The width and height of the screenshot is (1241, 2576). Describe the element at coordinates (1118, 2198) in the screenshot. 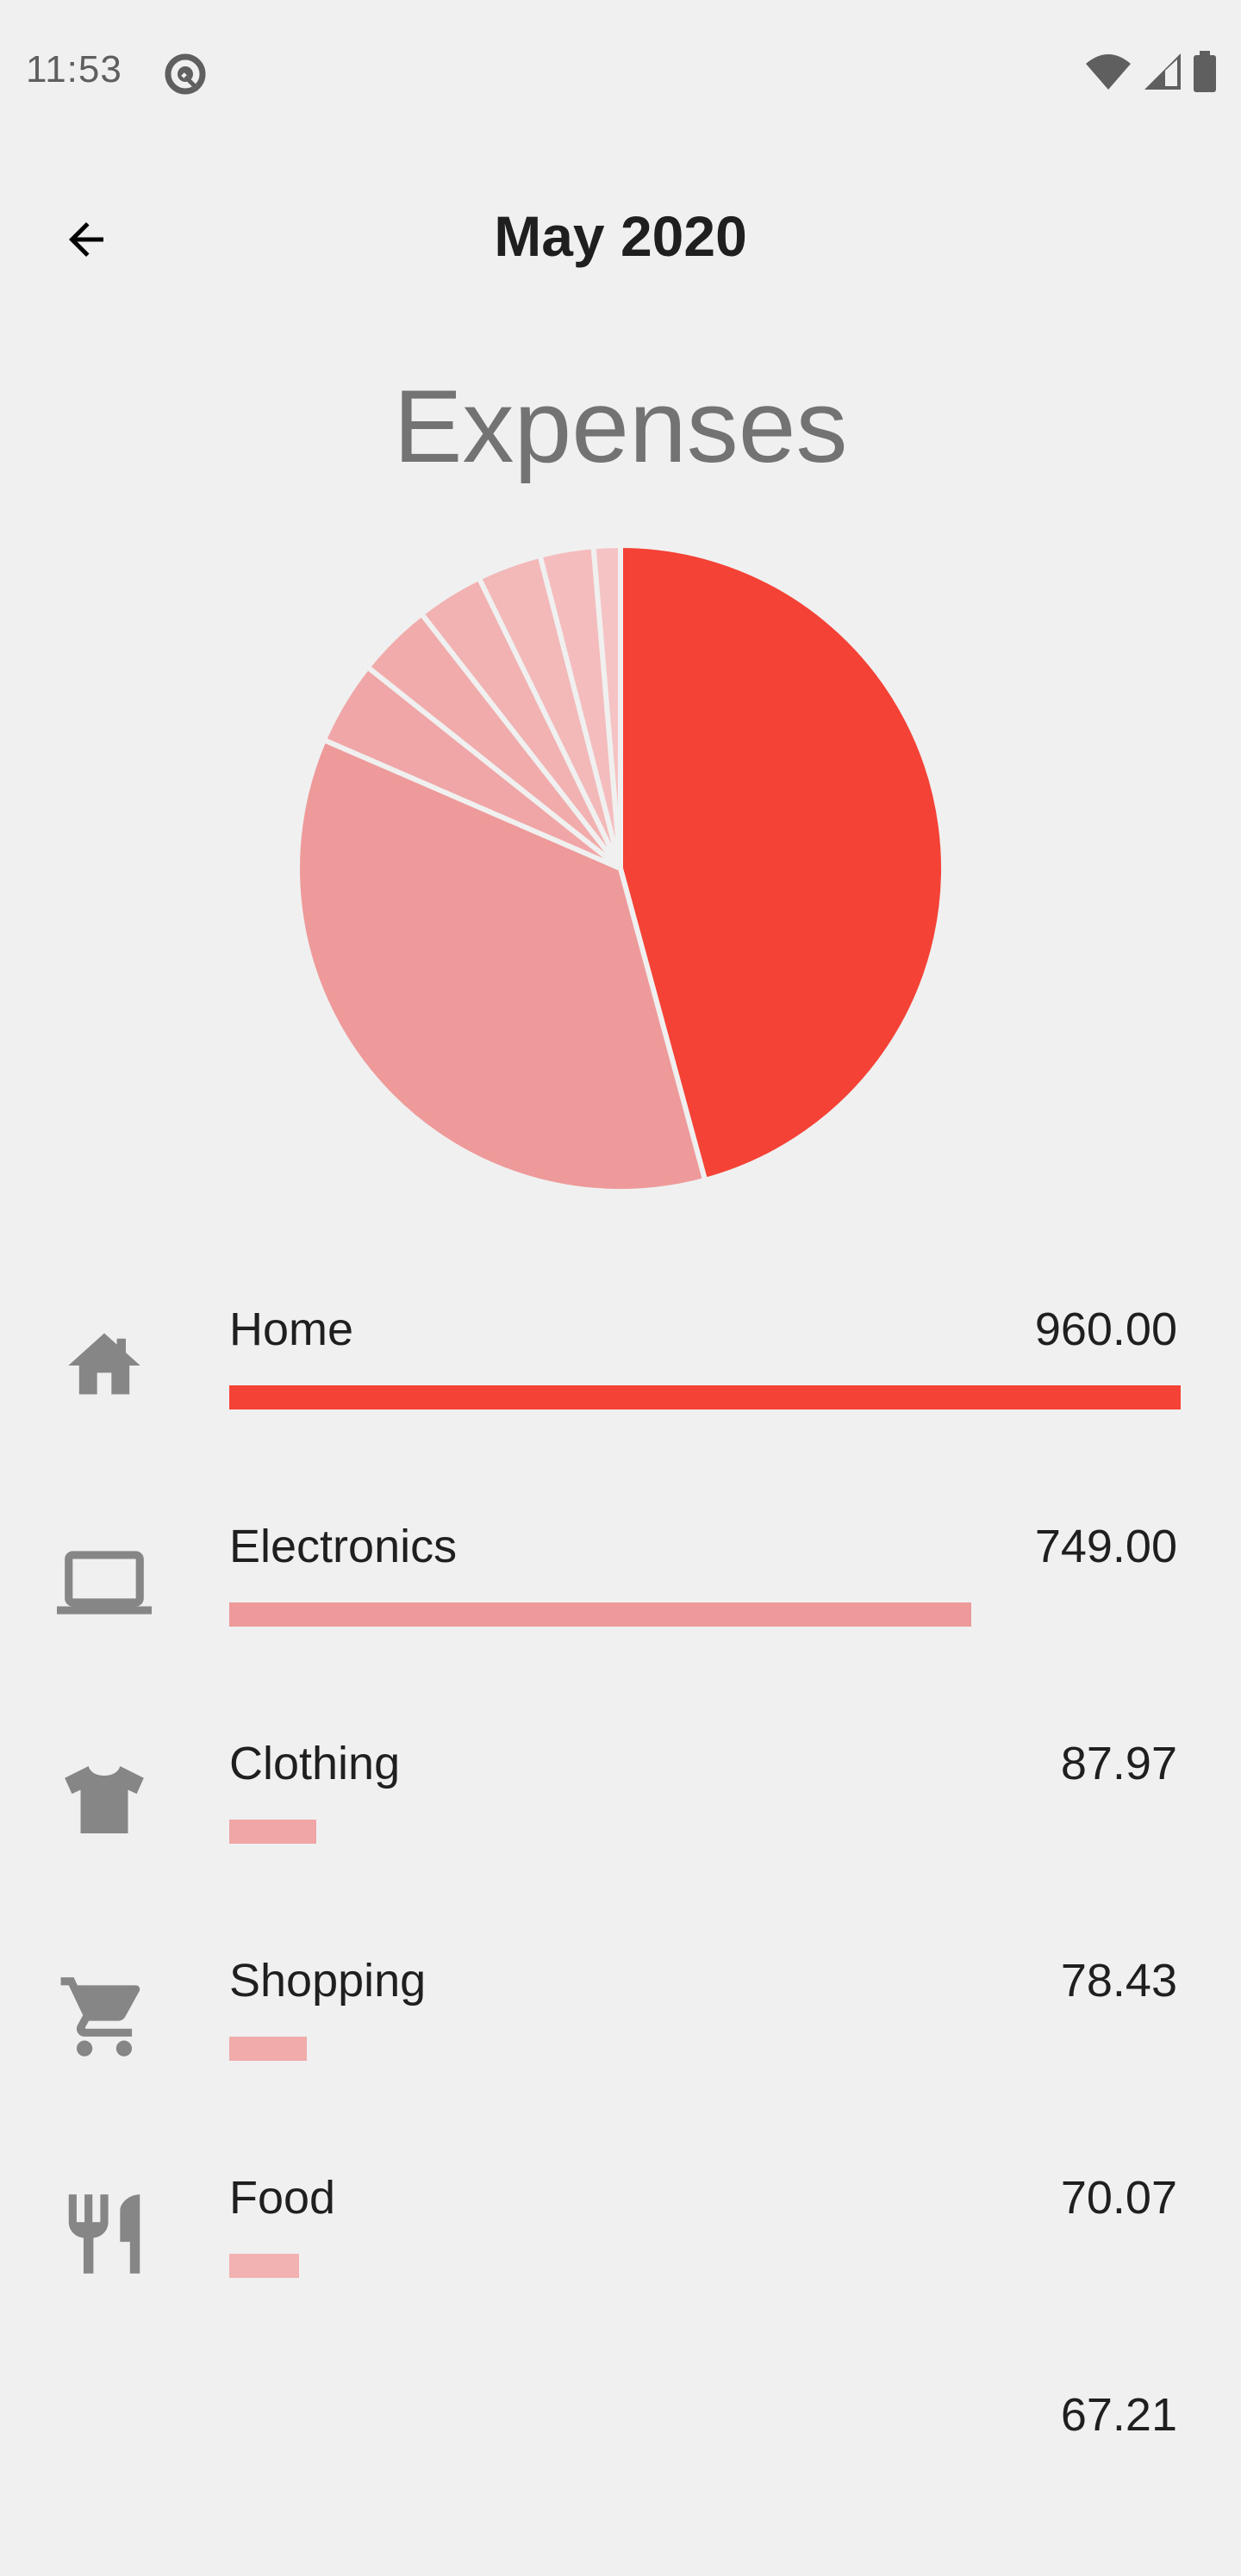

I see `category-amount: 70.07` at that location.